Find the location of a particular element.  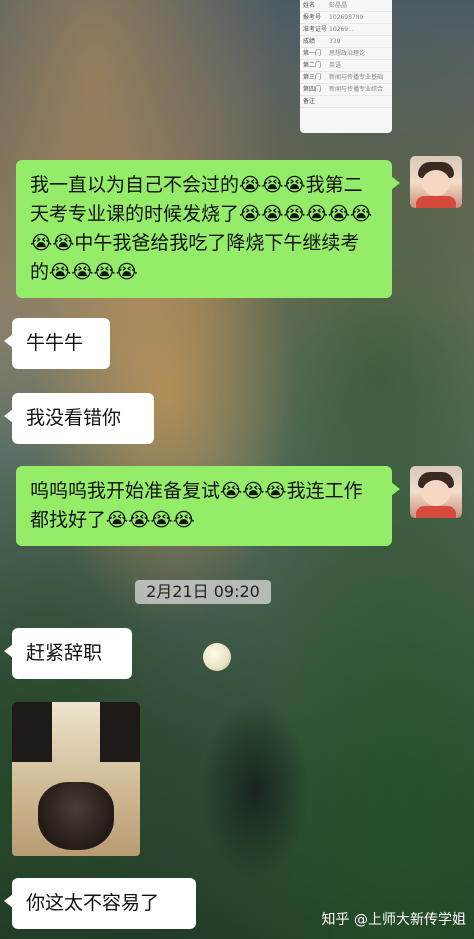

chat-timestamp: 2月21日 09:20 is located at coordinates (203, 592).